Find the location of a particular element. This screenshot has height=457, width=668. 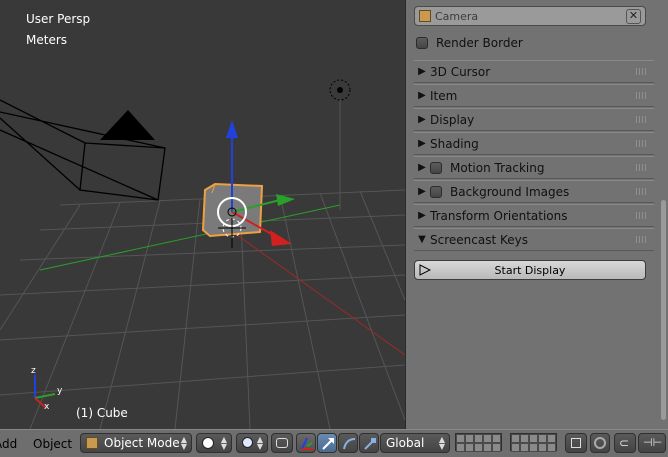

layers-lock-icon is located at coordinates (576, 443).